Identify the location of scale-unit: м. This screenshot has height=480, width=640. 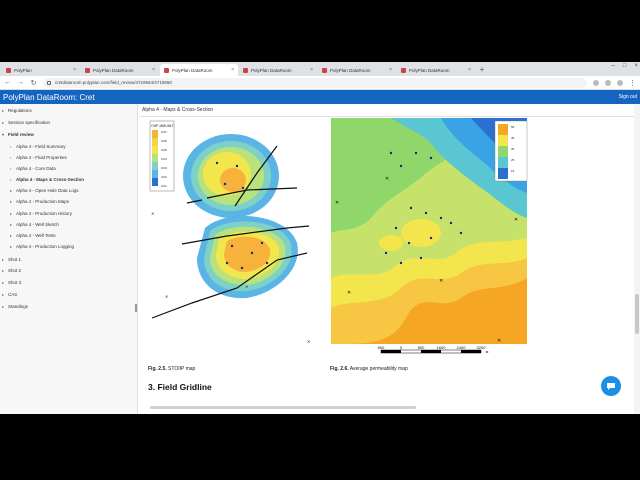
(487, 351).